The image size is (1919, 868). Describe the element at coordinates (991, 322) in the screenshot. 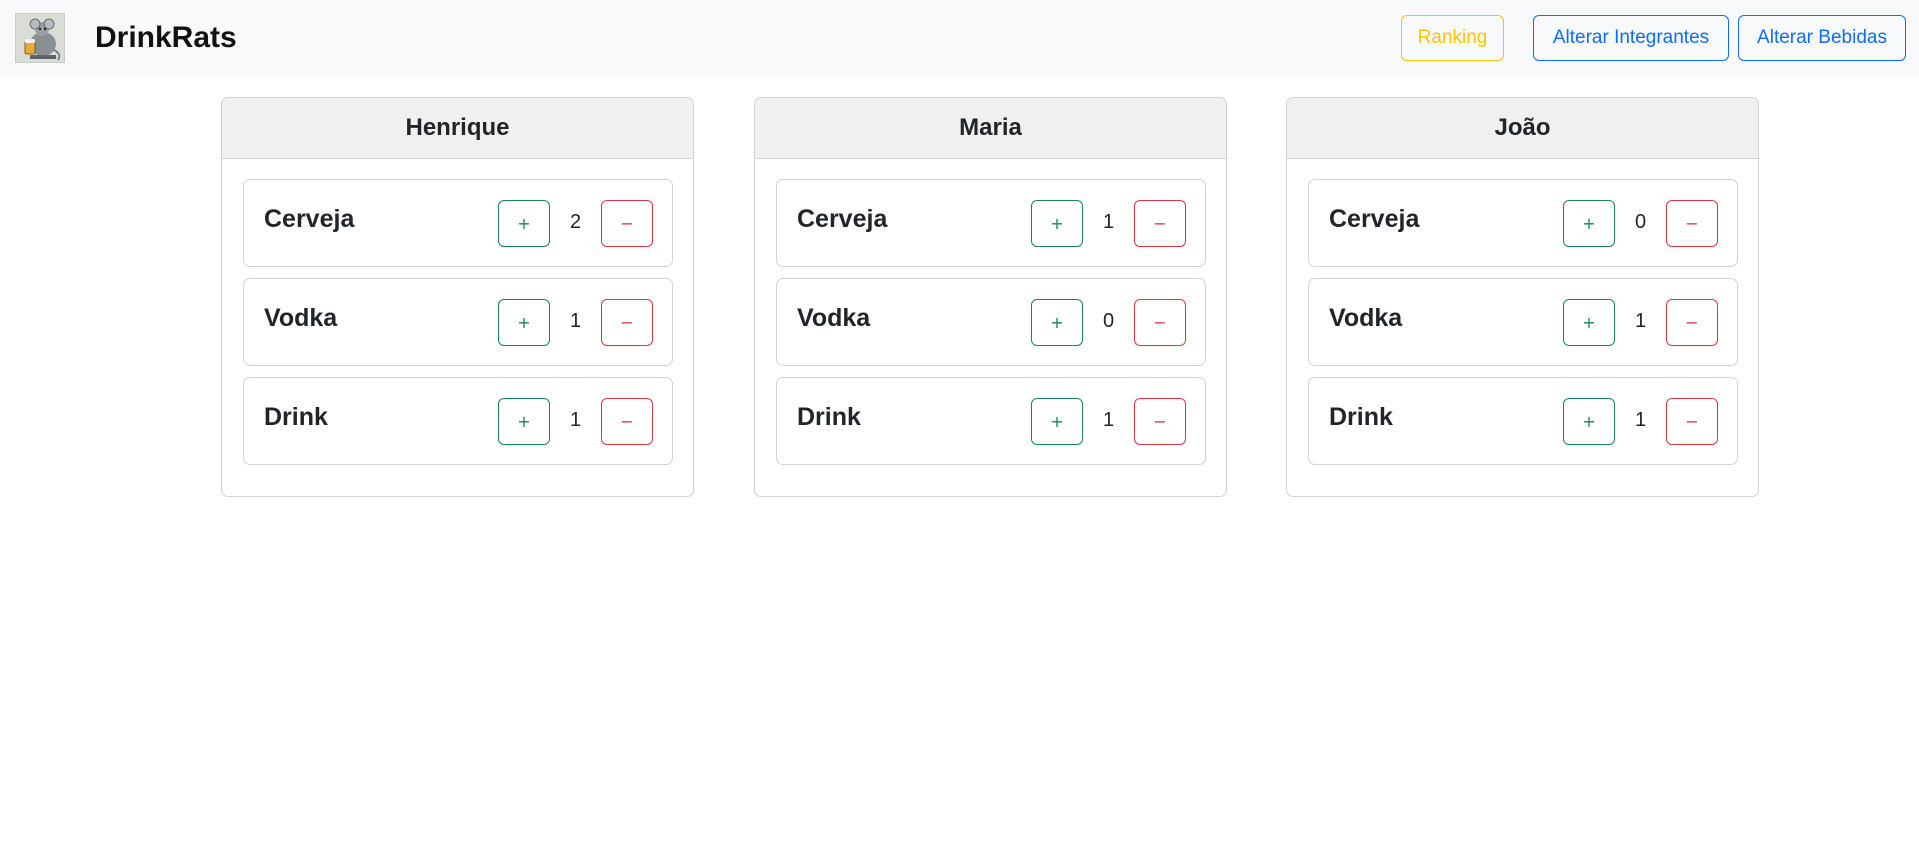

I see `drink-row: Vodka + 0 −` at that location.